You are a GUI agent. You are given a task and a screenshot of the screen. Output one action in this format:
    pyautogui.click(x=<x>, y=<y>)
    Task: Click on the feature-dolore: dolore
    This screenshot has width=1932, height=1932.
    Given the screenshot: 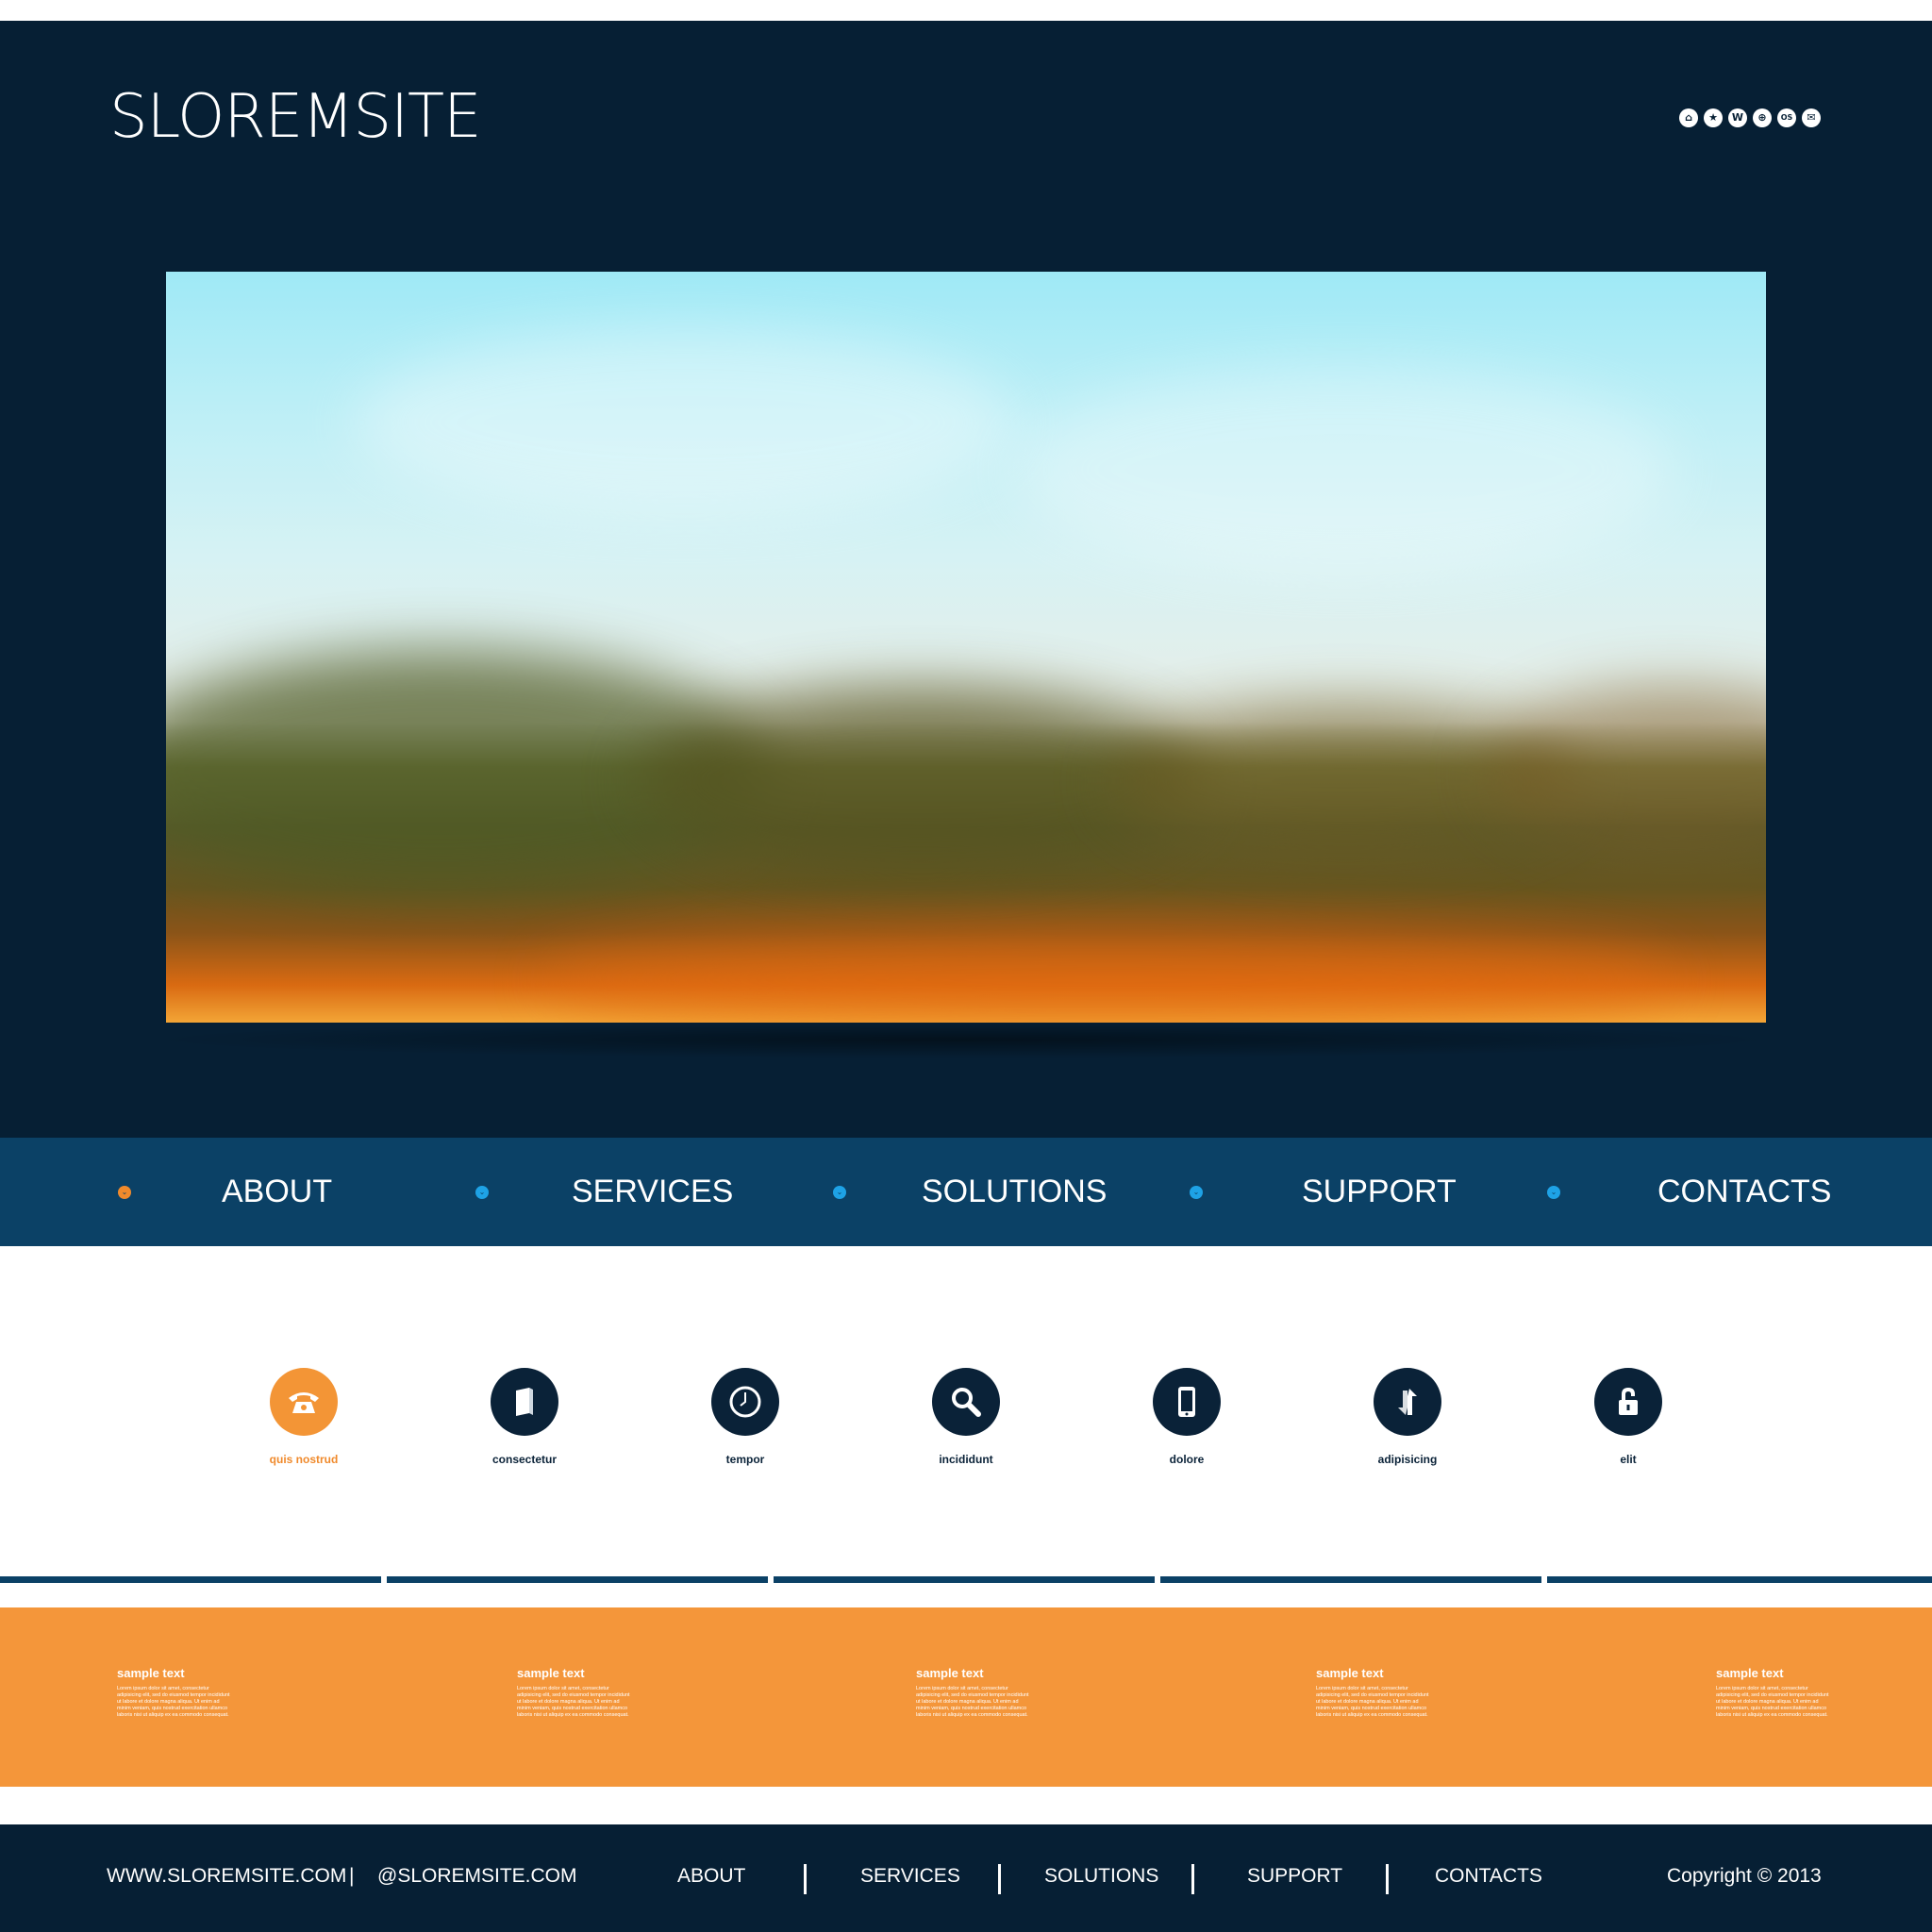 What is the action you would take?
    pyautogui.click(x=1187, y=1417)
    